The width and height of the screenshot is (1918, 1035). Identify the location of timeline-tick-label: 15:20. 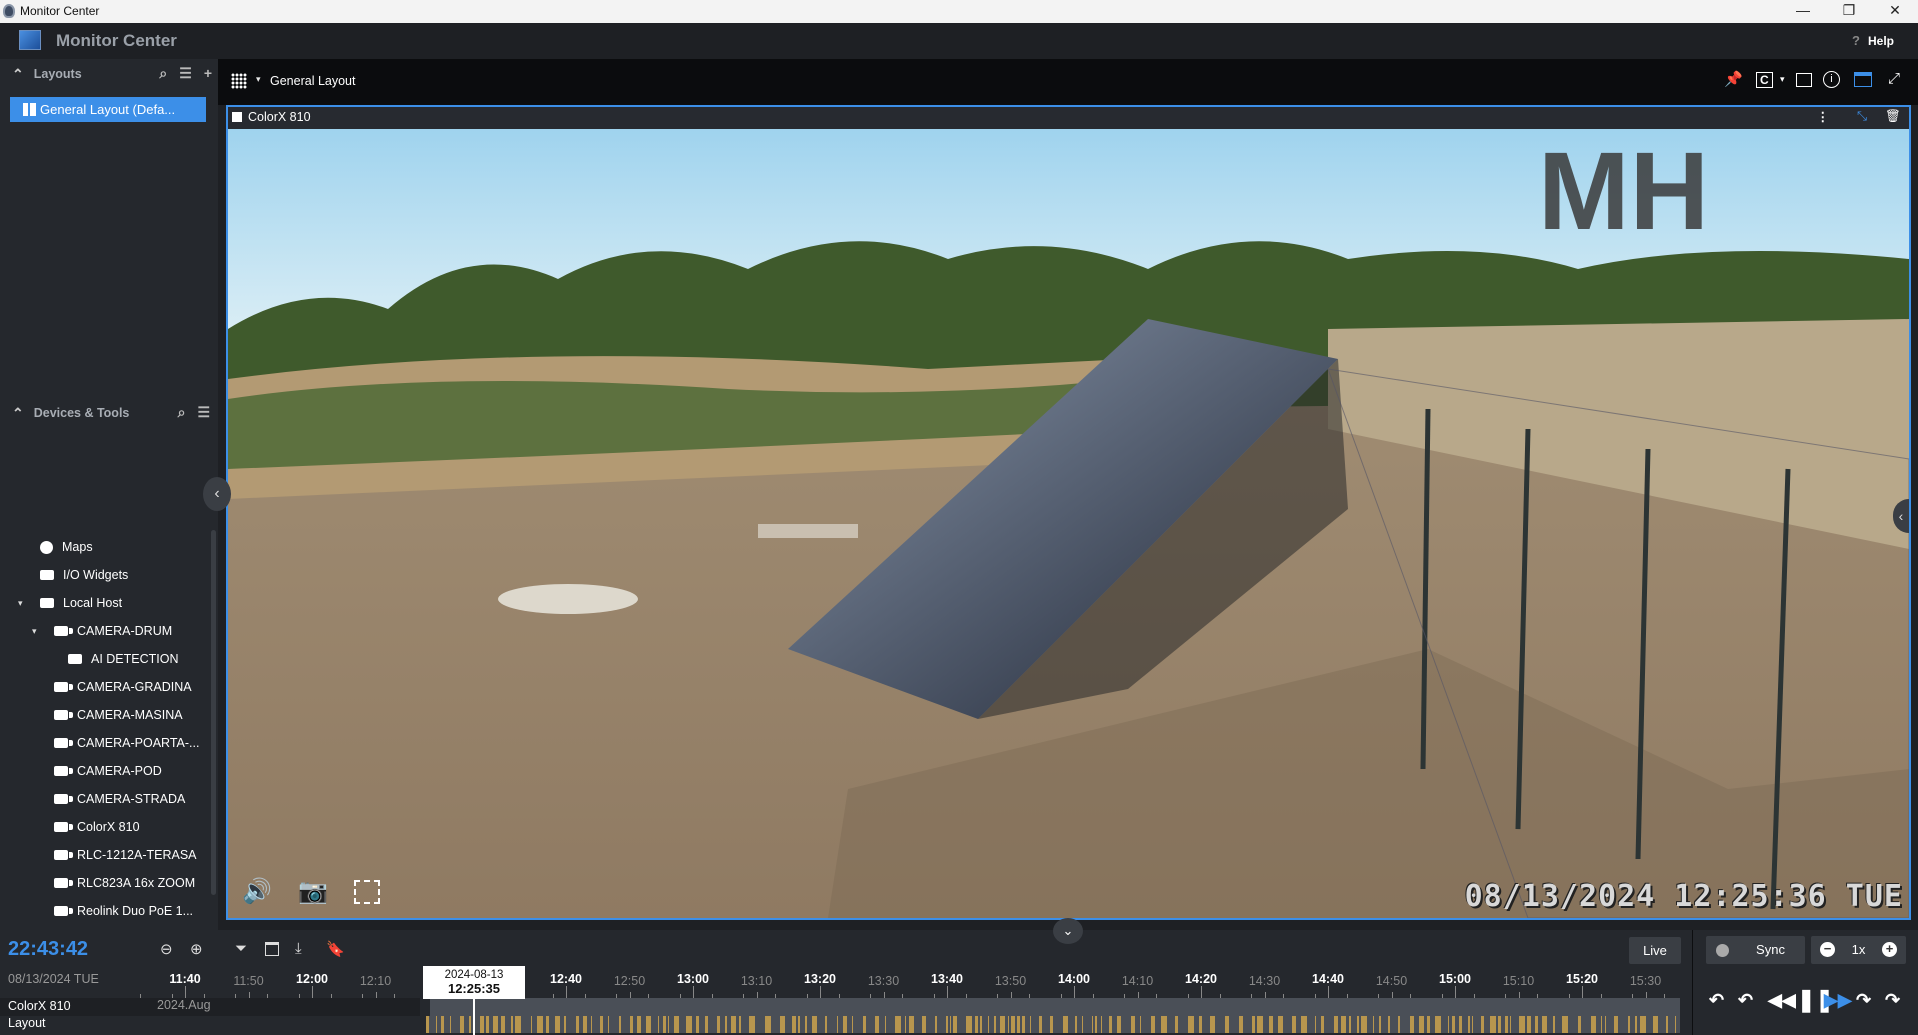
(1582, 979).